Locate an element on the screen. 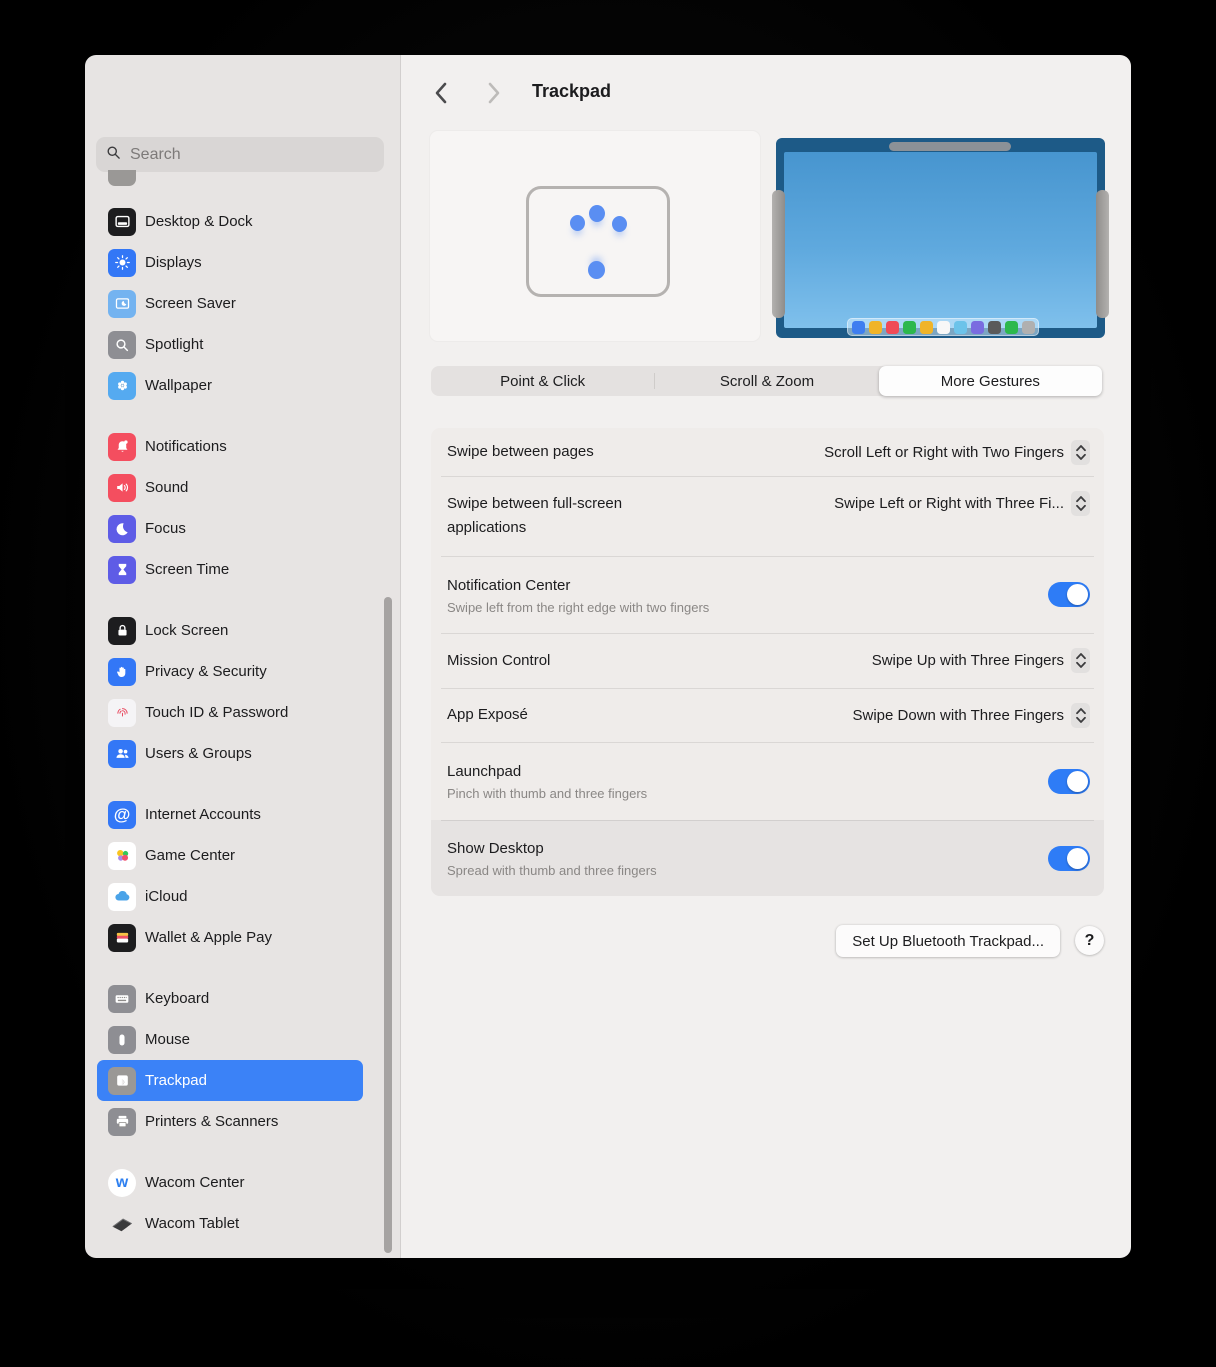  sidebar-item-label: Notifications is located at coordinates (186, 446).